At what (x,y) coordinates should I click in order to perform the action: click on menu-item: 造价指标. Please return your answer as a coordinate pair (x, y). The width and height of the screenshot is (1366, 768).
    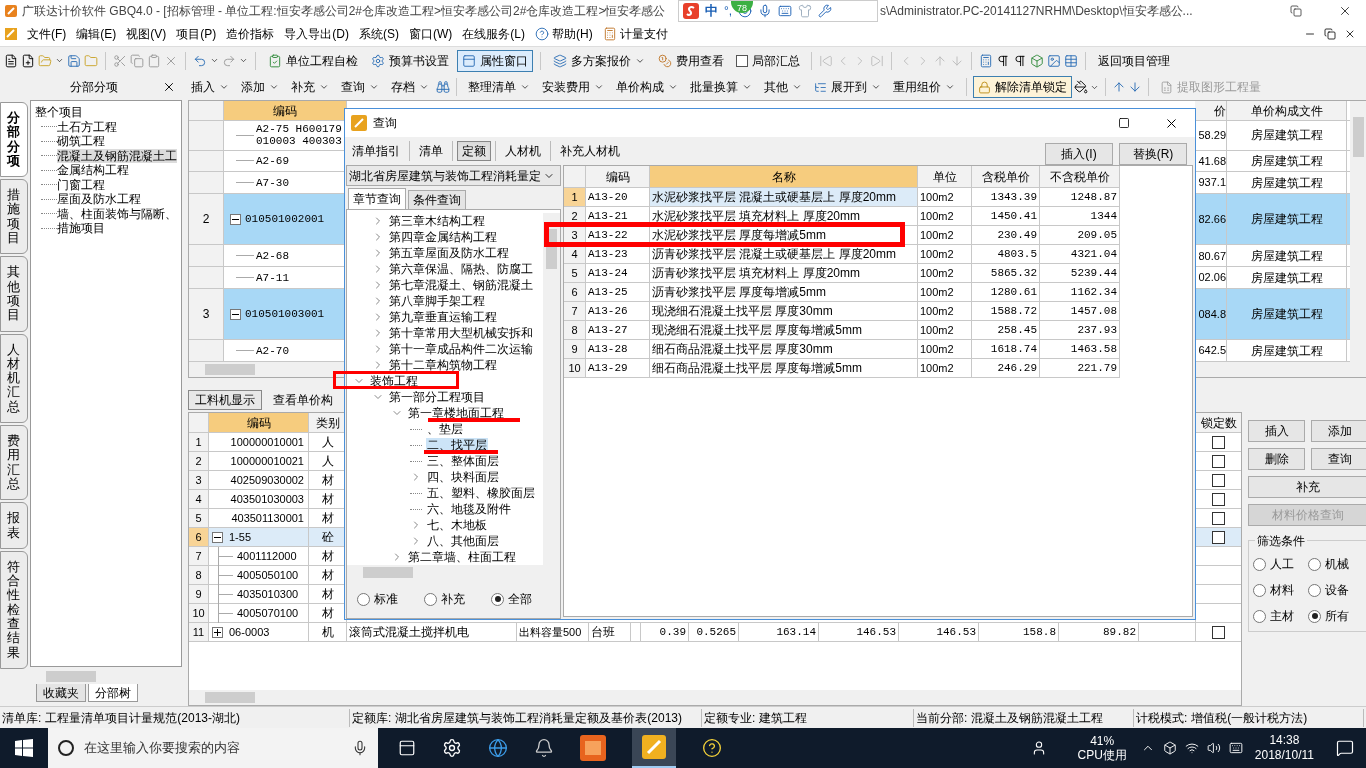
    Looking at the image, I should click on (250, 34).